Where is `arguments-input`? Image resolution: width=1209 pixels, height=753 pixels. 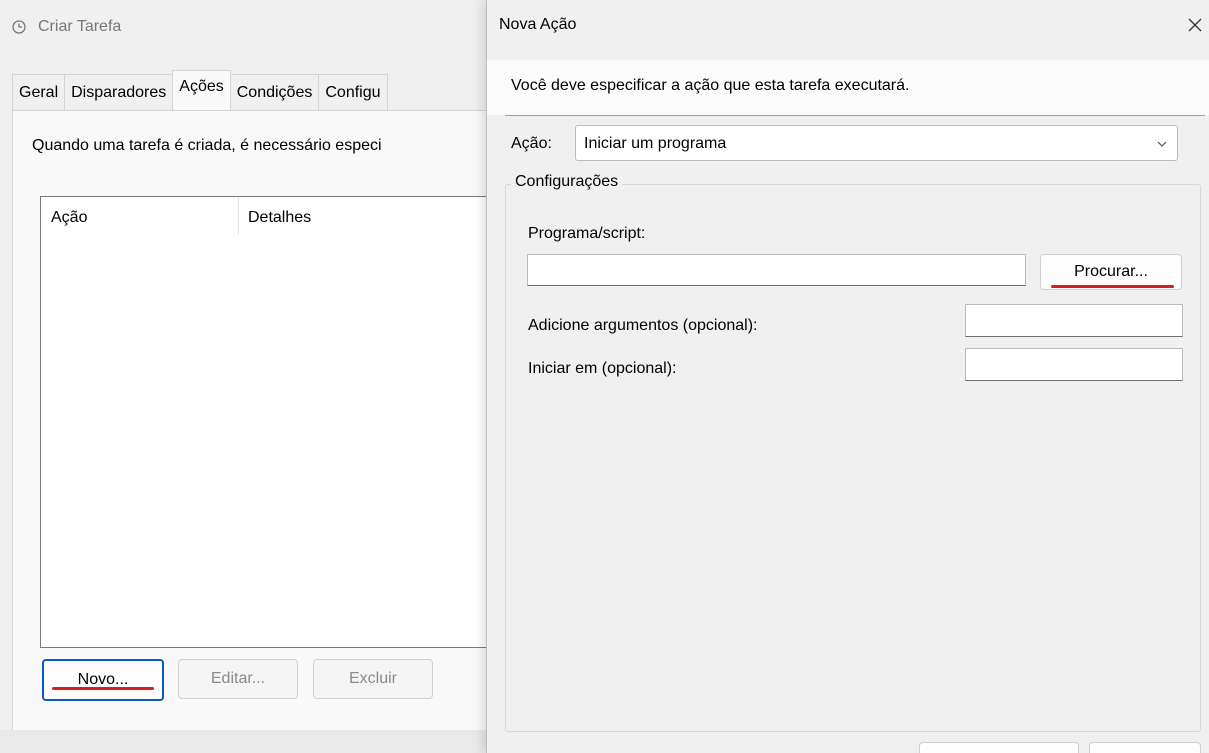
arguments-input is located at coordinates (1074, 320).